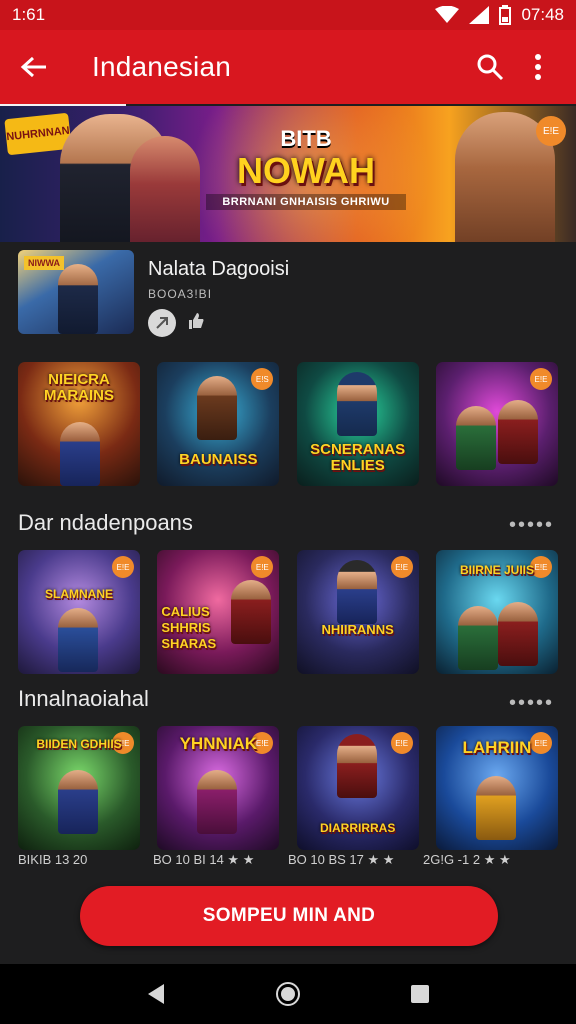  What do you see at coordinates (83, 698) in the screenshot?
I see `section-title: Innalnaoiahal` at bounding box center [83, 698].